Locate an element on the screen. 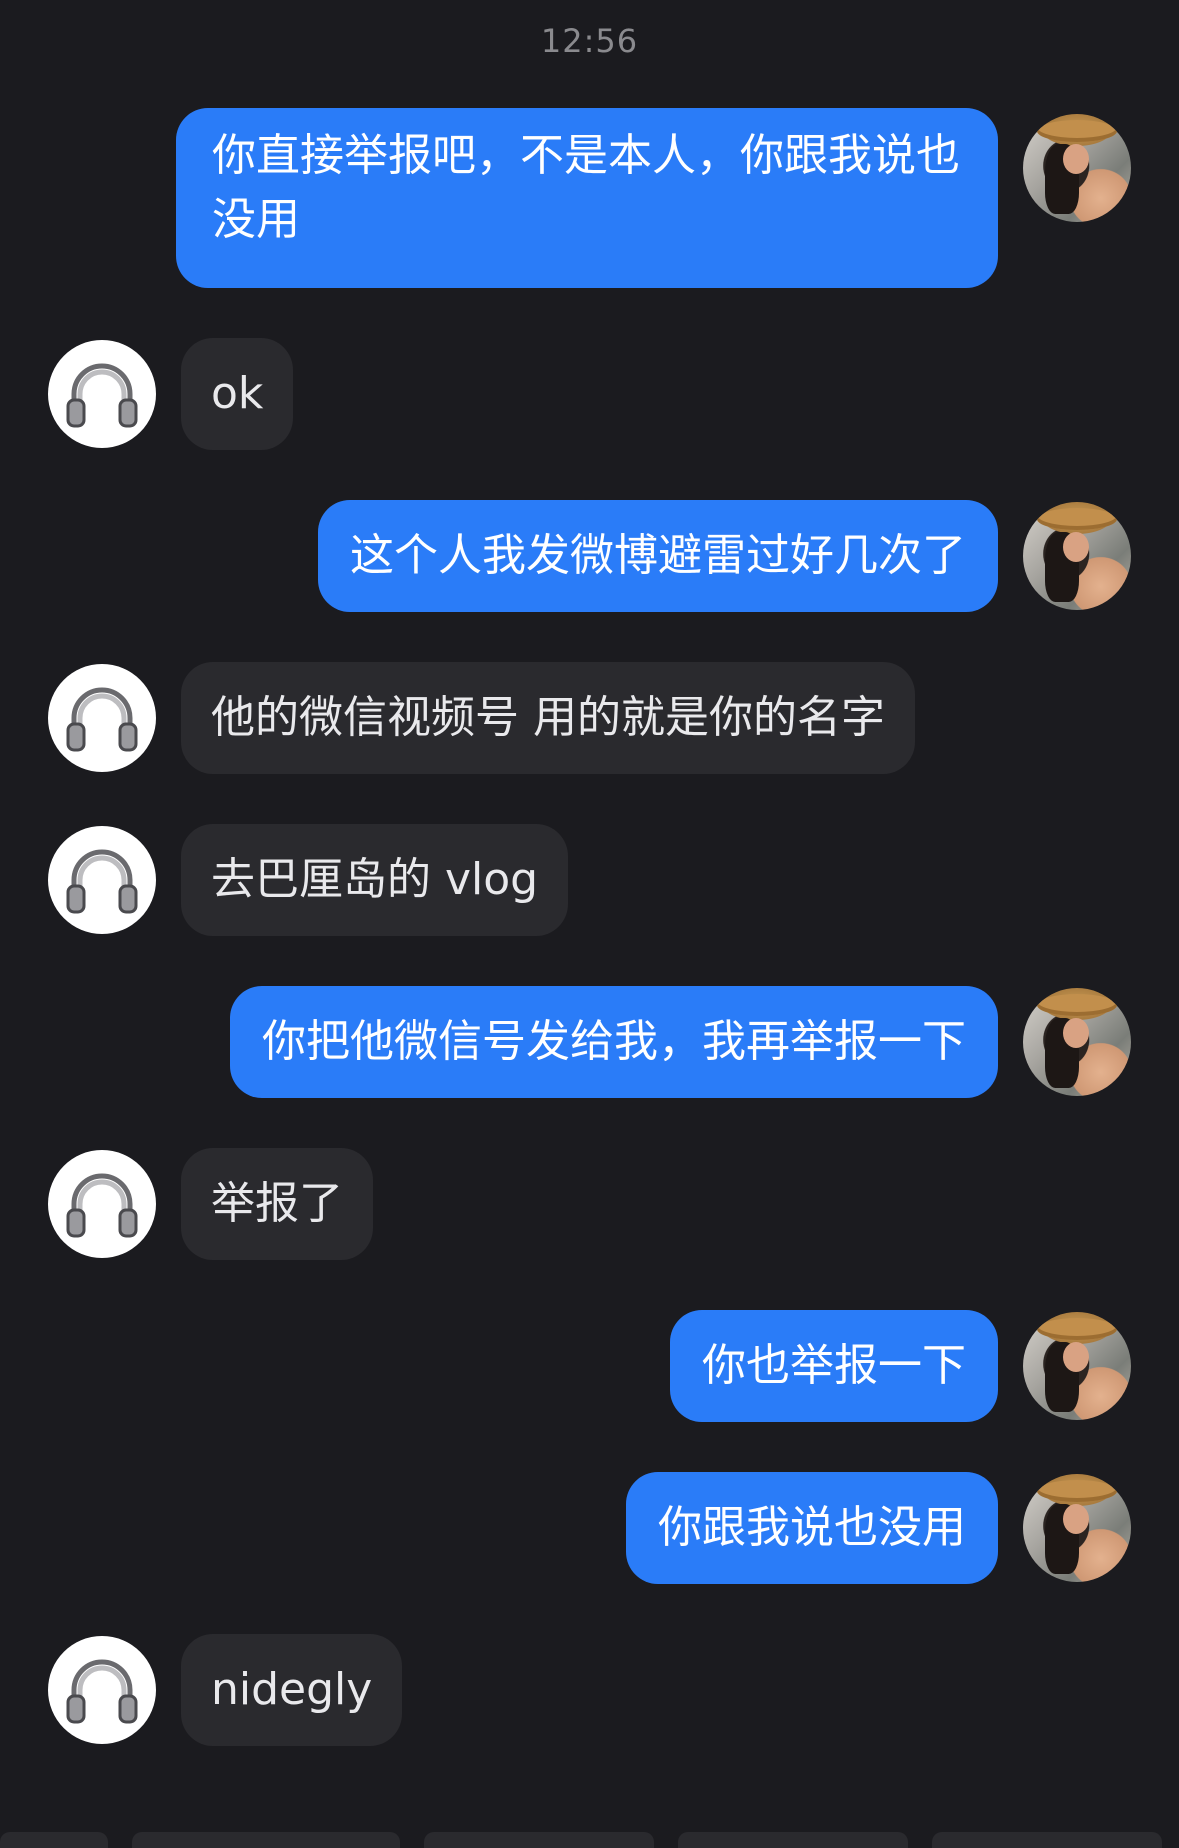 This screenshot has height=1848, width=1179. incoming-message-bubble: 举报了 is located at coordinates (277, 1204).